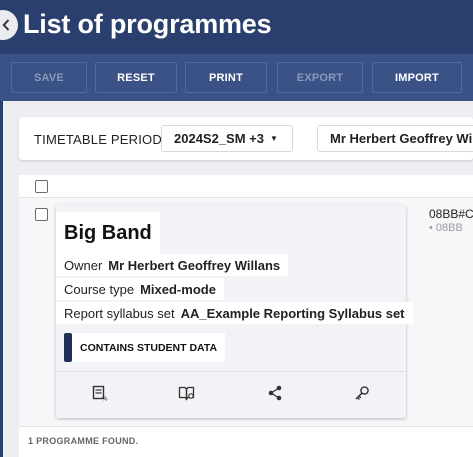 Image resolution: width=473 pixels, height=457 pixels. What do you see at coordinates (99, 289) in the screenshot?
I see `course-type-label: Course type` at bounding box center [99, 289].